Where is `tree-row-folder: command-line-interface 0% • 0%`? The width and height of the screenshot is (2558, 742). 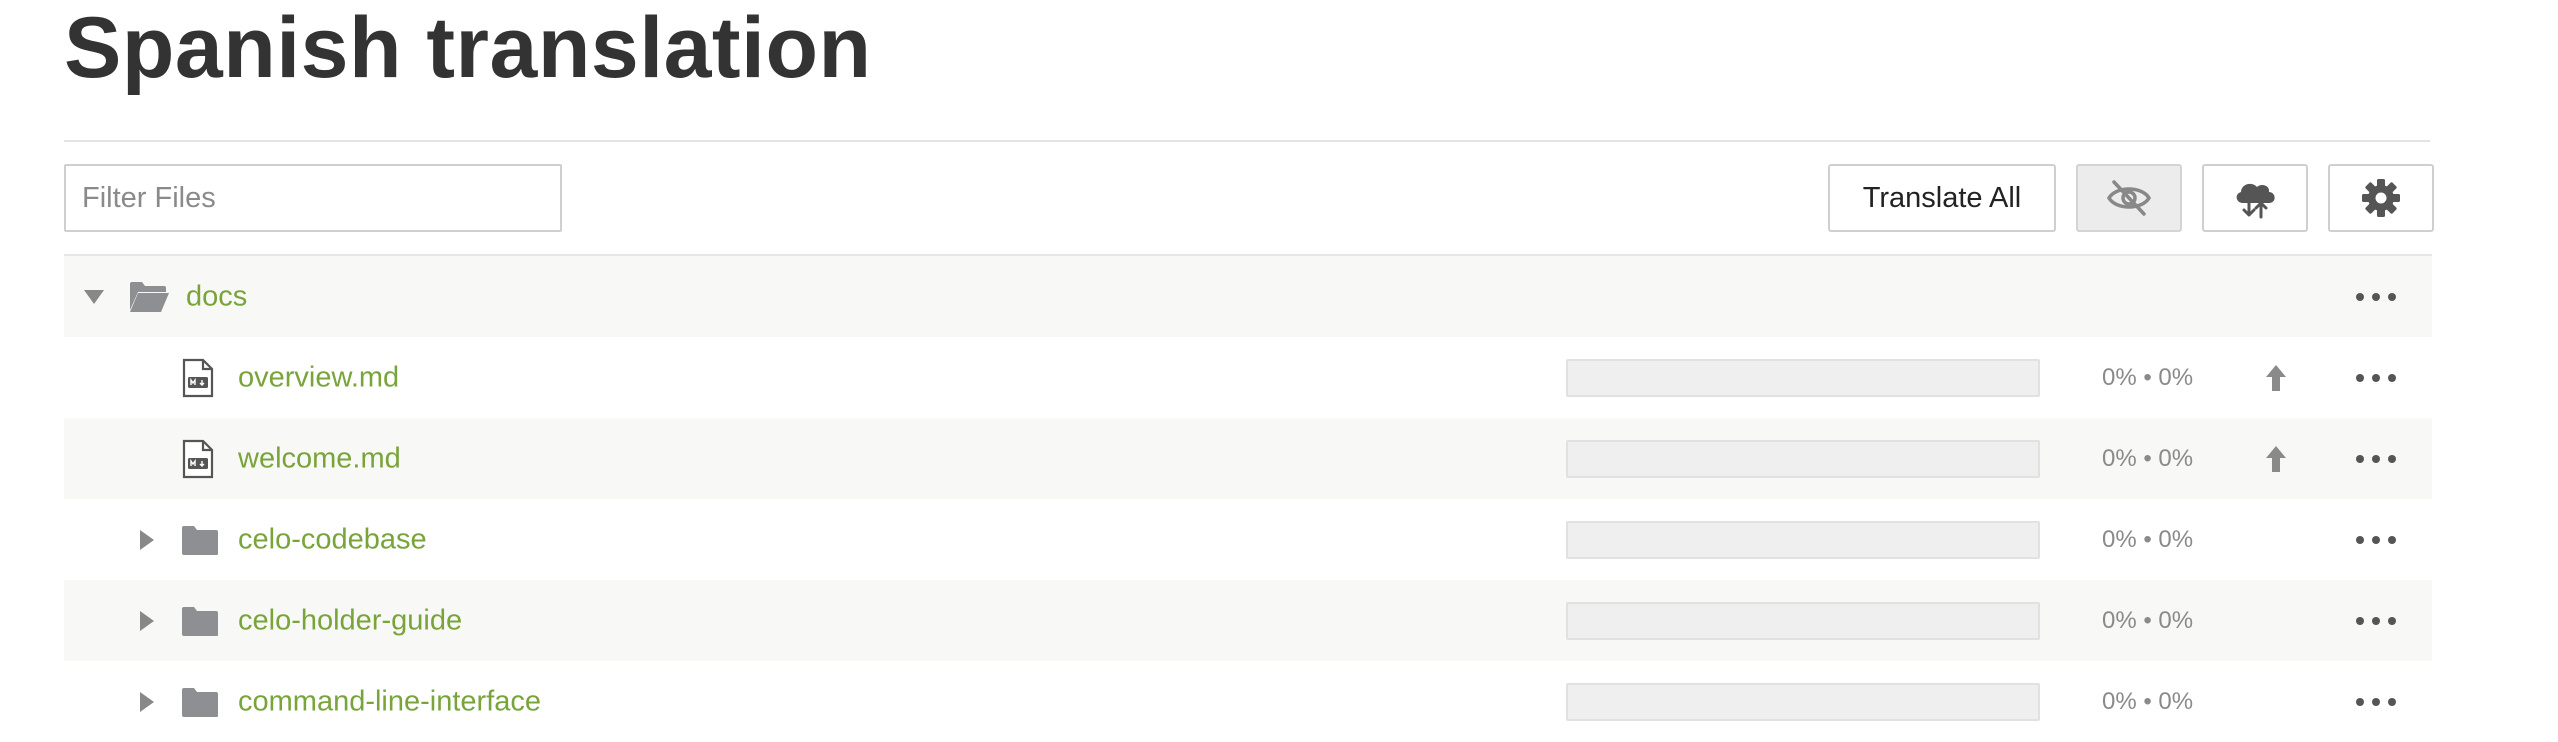
tree-row-folder: command-line-interface 0% • 0% is located at coordinates (1248, 701).